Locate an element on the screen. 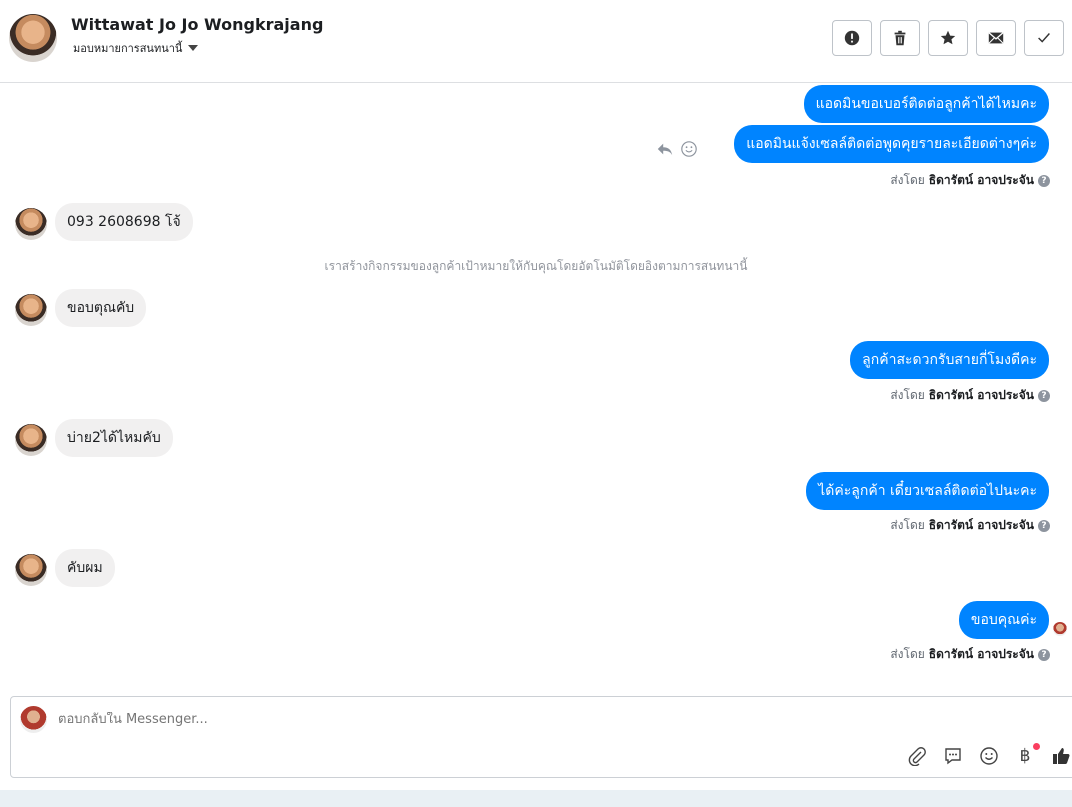 Image resolution: width=1072 pixels, height=807 pixels. check-icon is located at coordinates (1044, 38).